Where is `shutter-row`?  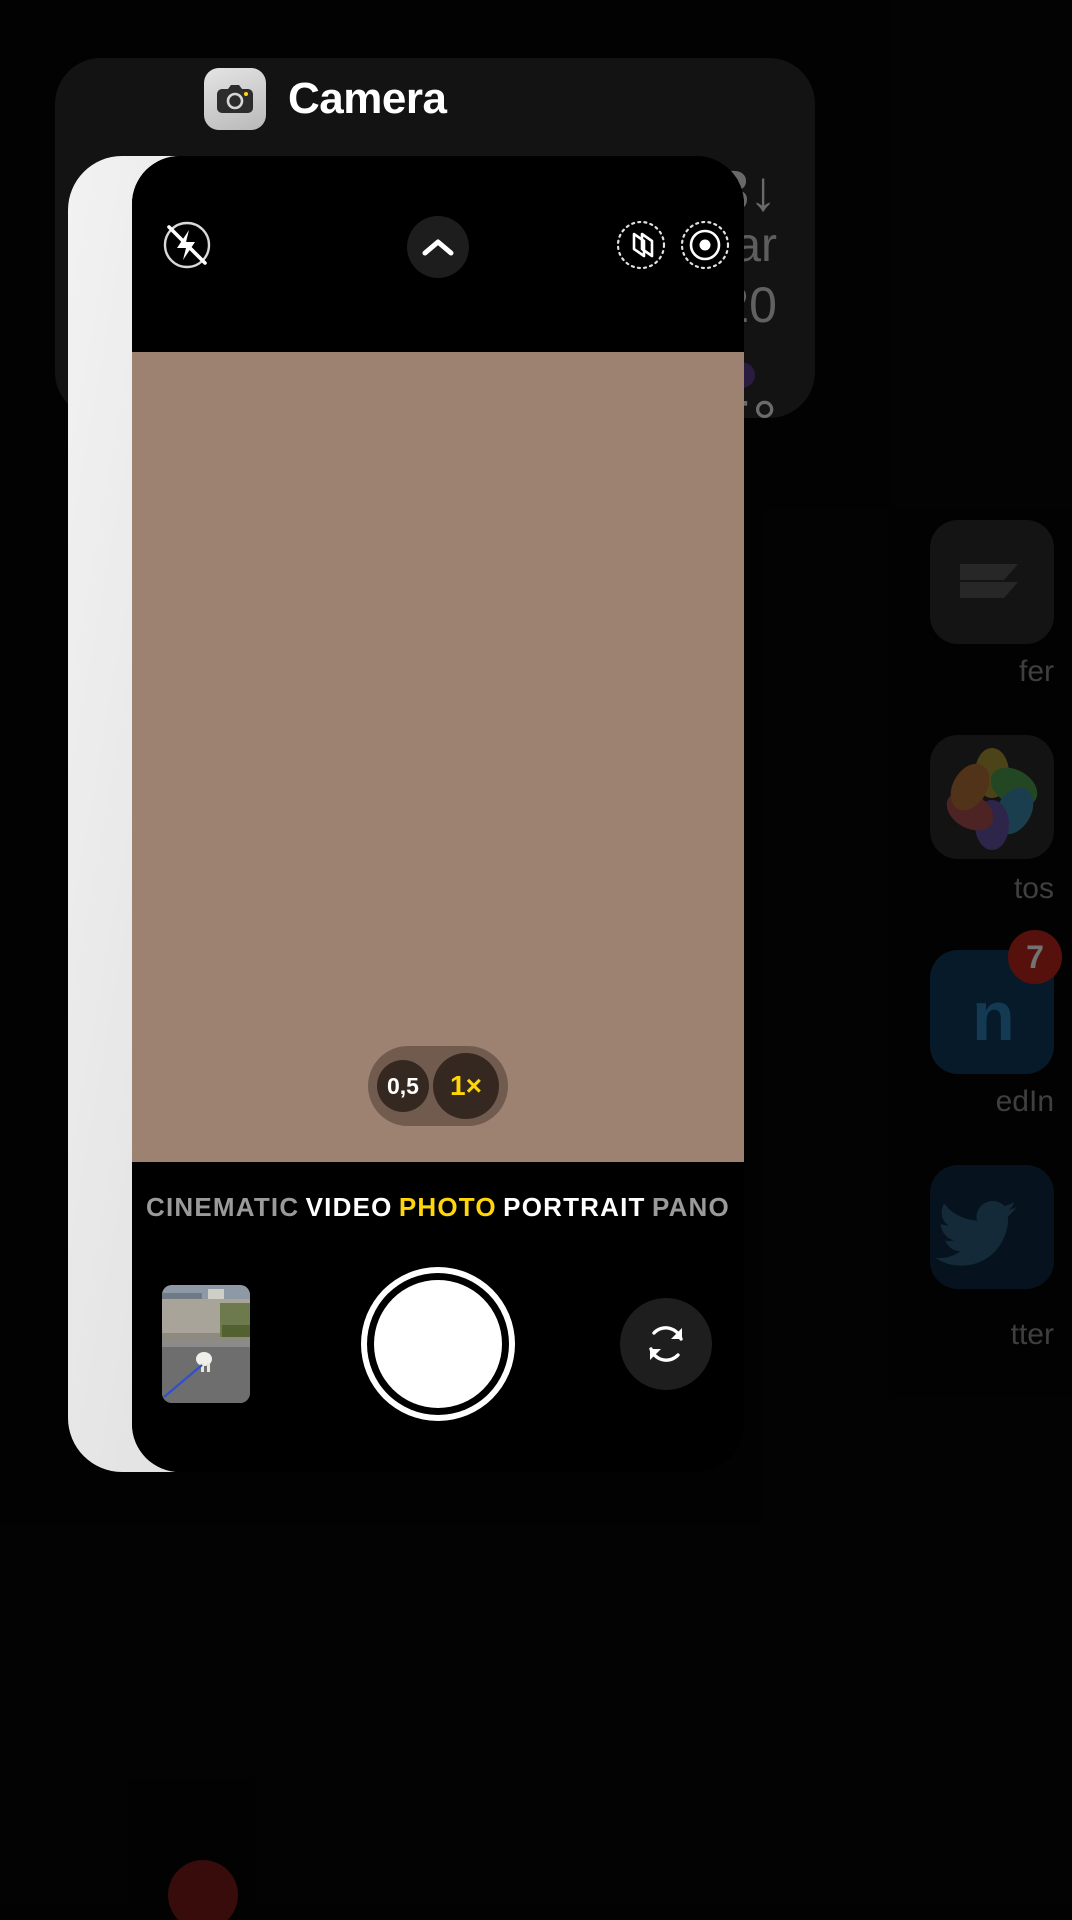 shutter-row is located at coordinates (438, 1347).